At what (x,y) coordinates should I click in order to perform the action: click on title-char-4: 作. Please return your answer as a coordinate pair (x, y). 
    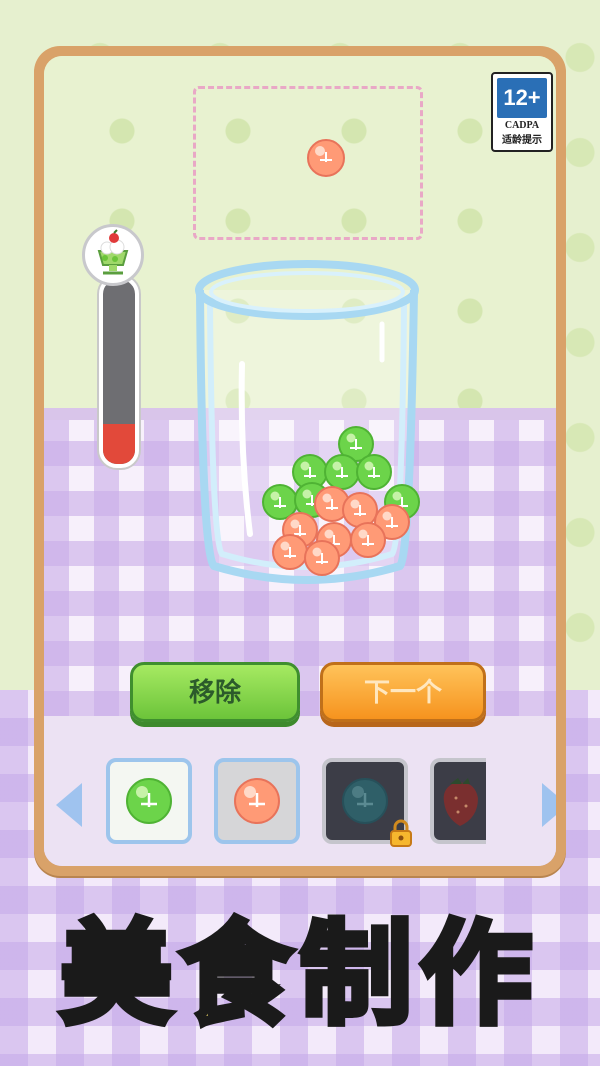
    Looking at the image, I should click on (478, 975).